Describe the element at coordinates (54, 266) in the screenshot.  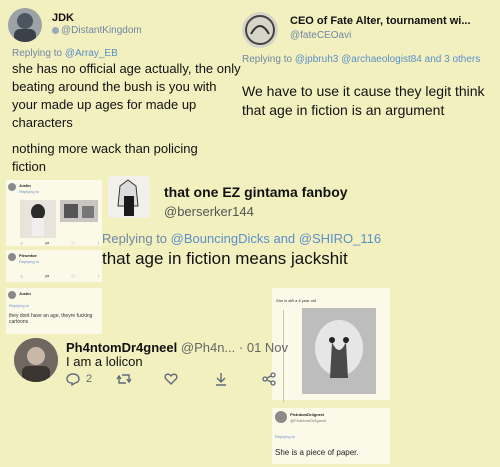
I see `embedded-tweet-b: Plesmfoe Replying to ○ ⇄ ♡ ↑` at that location.